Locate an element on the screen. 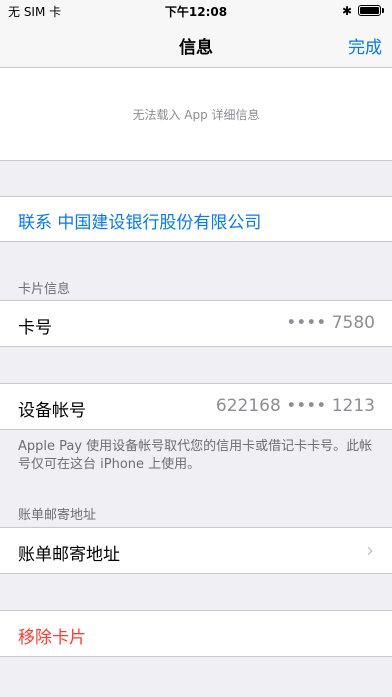 The image size is (392, 697). card-number-label: 卡号 is located at coordinates (35, 328).